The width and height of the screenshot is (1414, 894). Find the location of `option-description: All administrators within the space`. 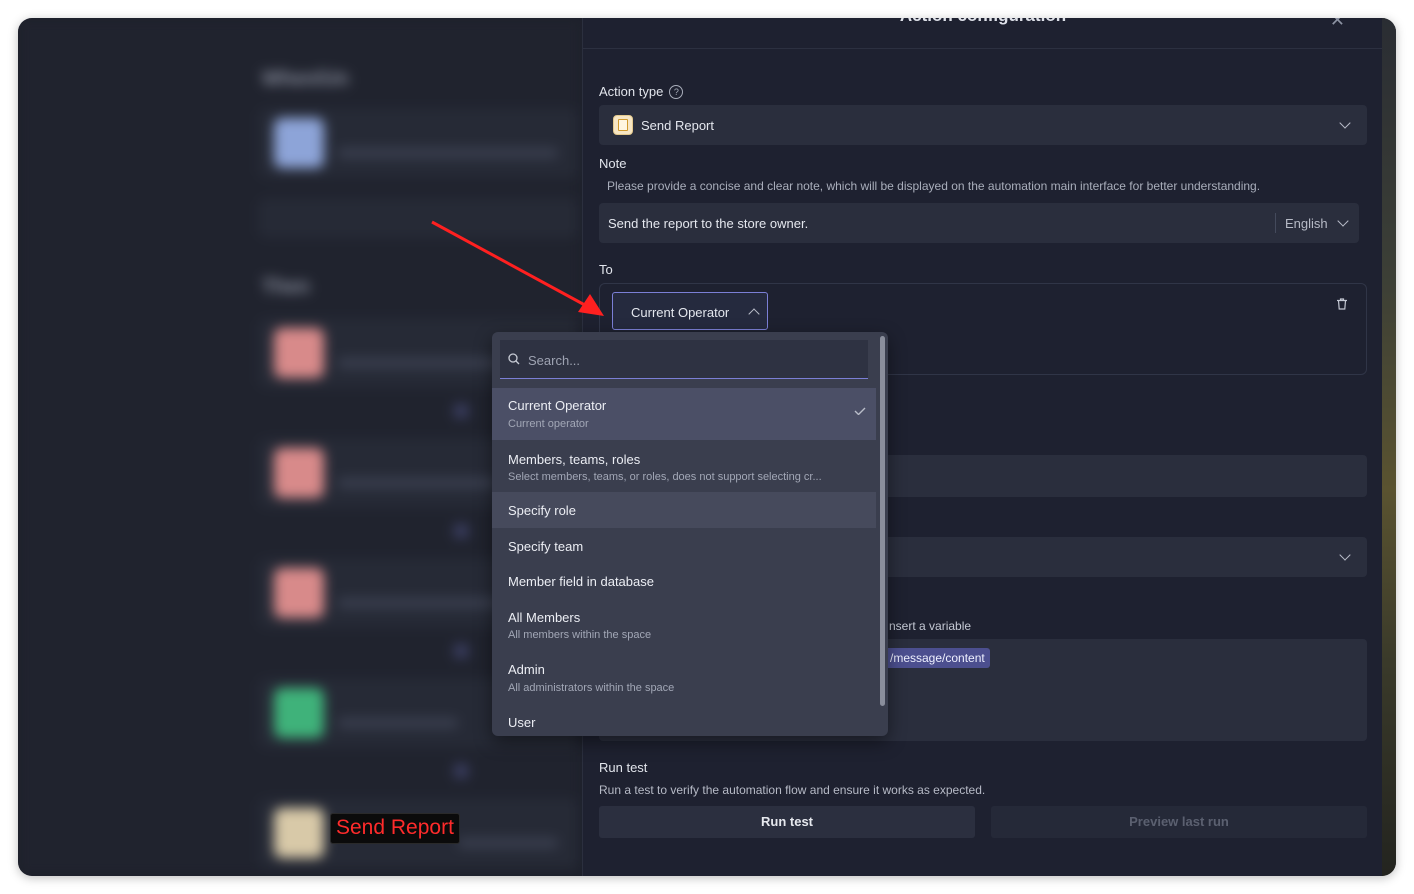

option-description: All administrators within the space is located at coordinates (591, 688).